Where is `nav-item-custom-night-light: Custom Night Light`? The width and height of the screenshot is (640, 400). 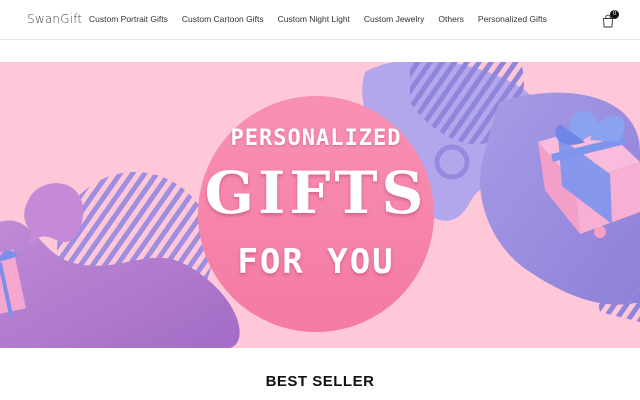
nav-item-custom-night-light: Custom Night Light is located at coordinates (314, 19).